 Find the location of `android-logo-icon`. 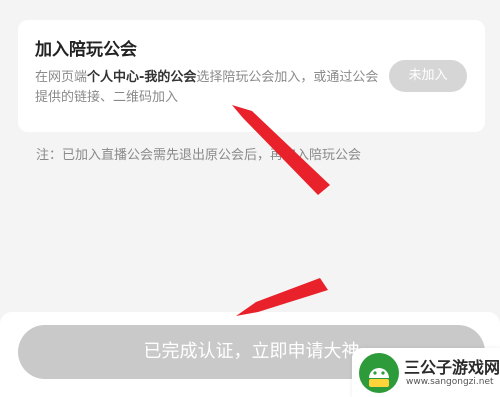

android-logo-icon is located at coordinates (379, 373).